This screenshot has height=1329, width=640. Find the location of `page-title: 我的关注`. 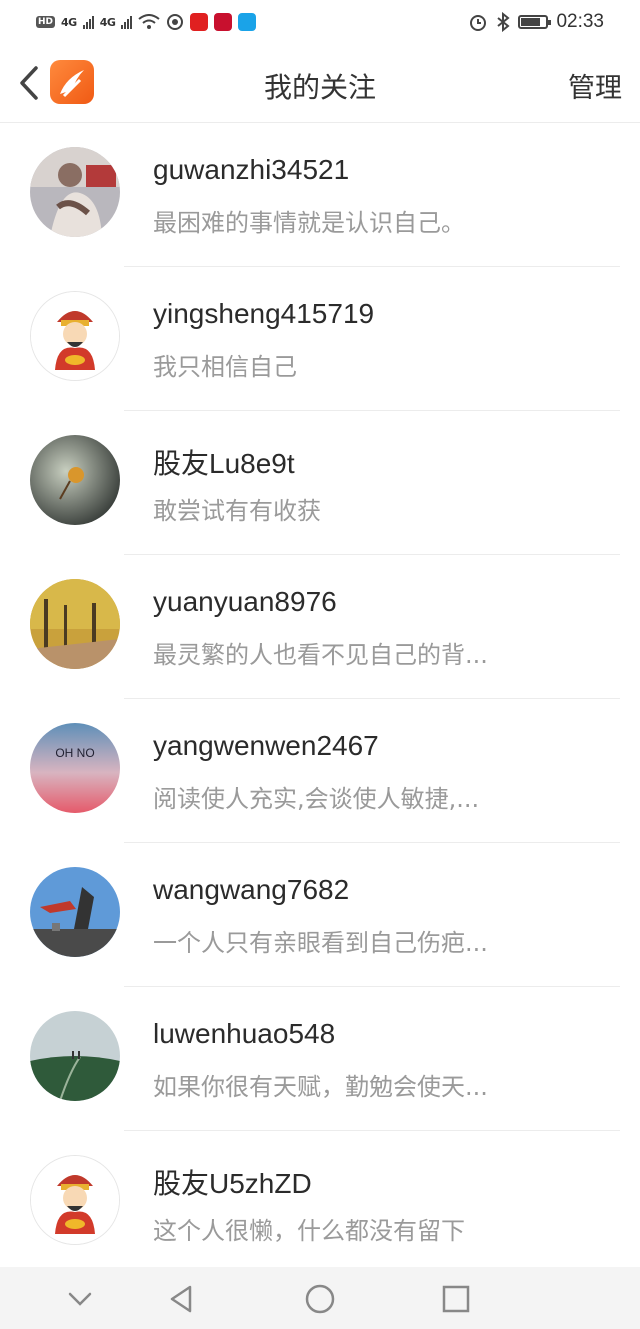

page-title: 我的关注 is located at coordinates (319, 87).